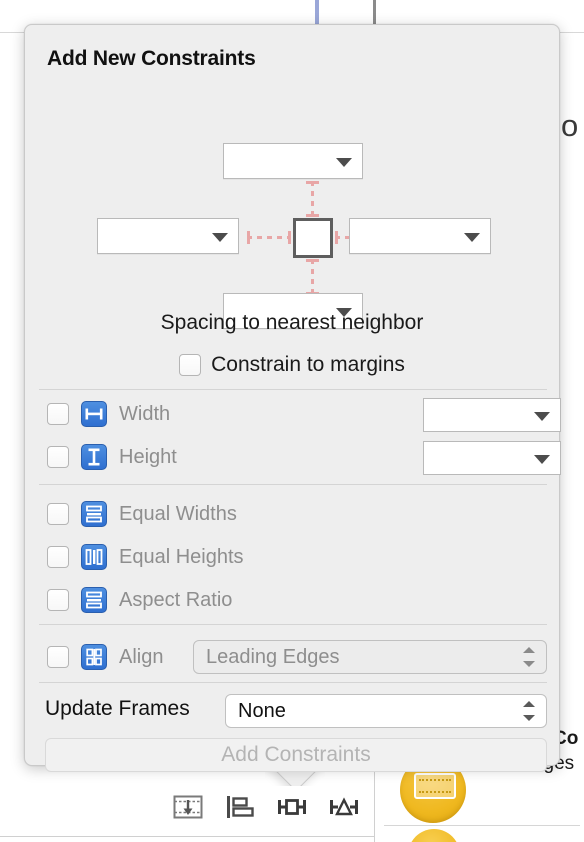 The height and width of the screenshot is (842, 584). I want to click on equal-heights-row: Equal Heights, so click(145, 557).